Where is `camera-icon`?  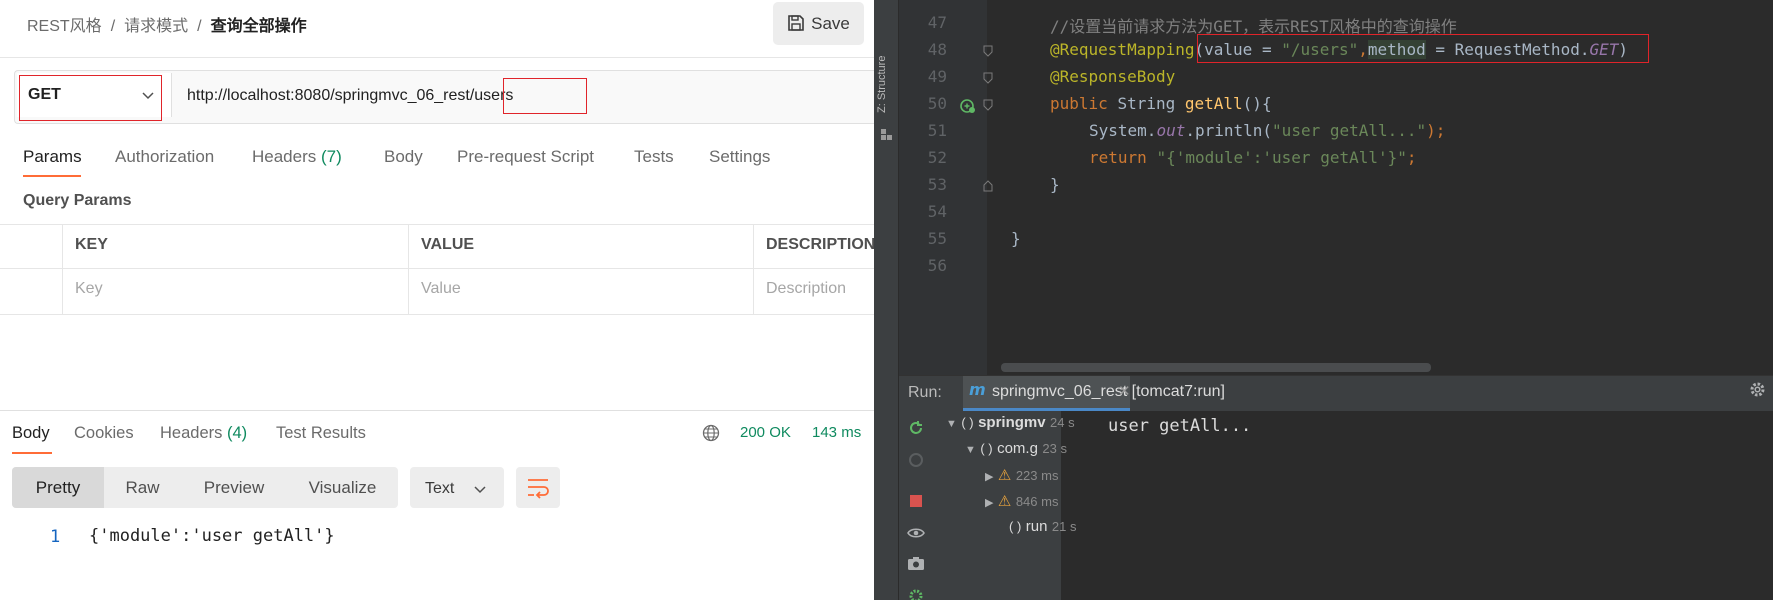
camera-icon is located at coordinates (916, 563).